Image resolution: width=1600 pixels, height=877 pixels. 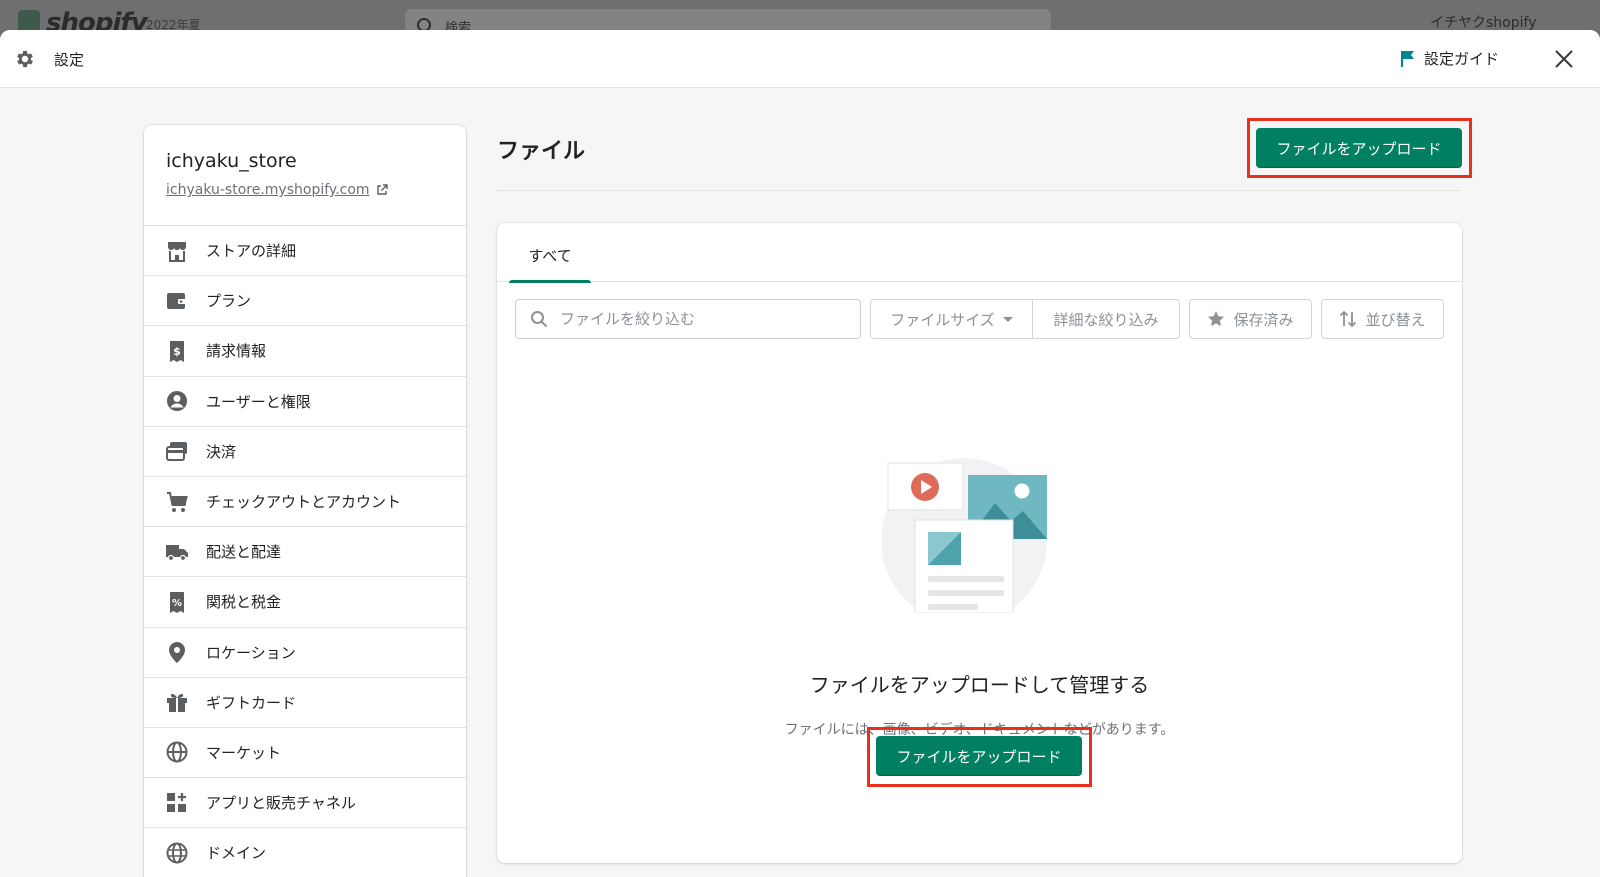 What do you see at coordinates (305, 753) in the screenshot?
I see `sidebar-item-markets: マーケット` at bounding box center [305, 753].